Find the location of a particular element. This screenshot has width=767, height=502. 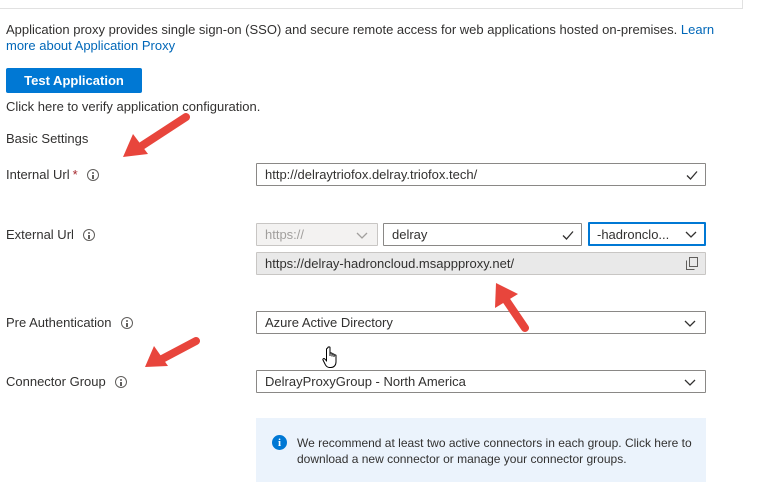

top-divider is located at coordinates (383, 5).